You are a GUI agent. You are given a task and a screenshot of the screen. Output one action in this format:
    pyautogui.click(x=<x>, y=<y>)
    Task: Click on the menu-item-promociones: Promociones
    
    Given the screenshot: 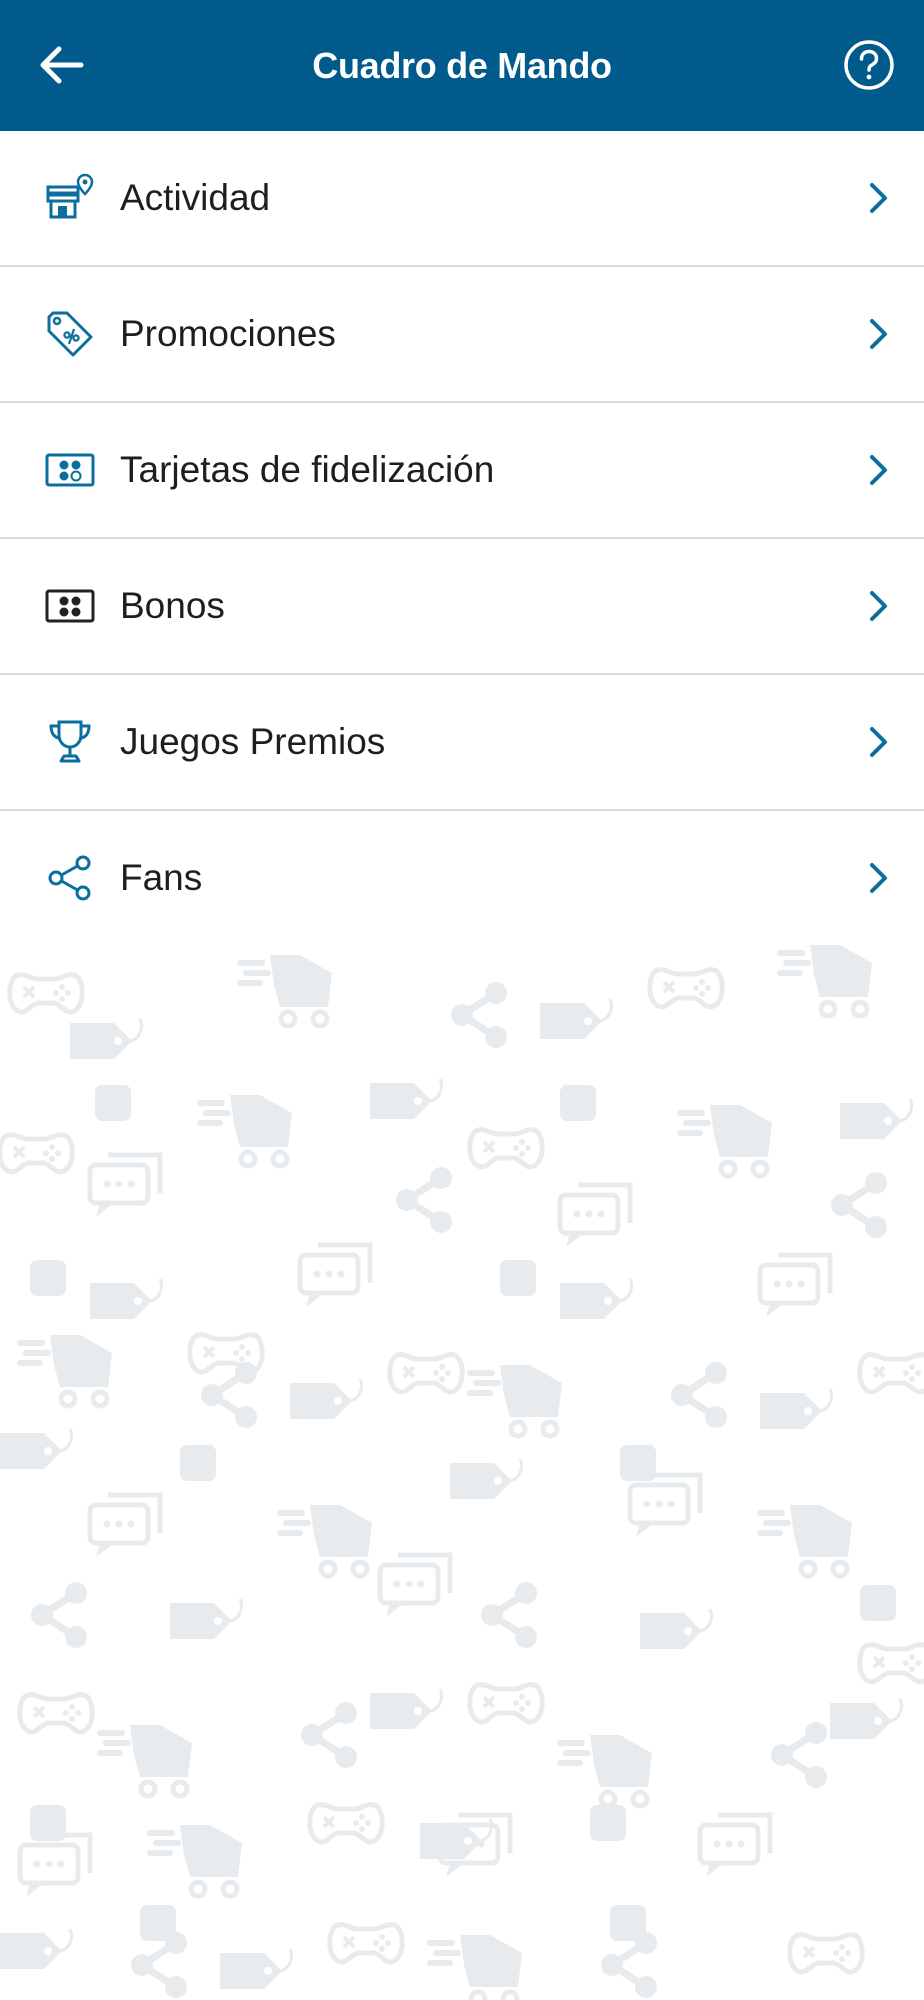 What is the action you would take?
    pyautogui.click(x=462, y=335)
    